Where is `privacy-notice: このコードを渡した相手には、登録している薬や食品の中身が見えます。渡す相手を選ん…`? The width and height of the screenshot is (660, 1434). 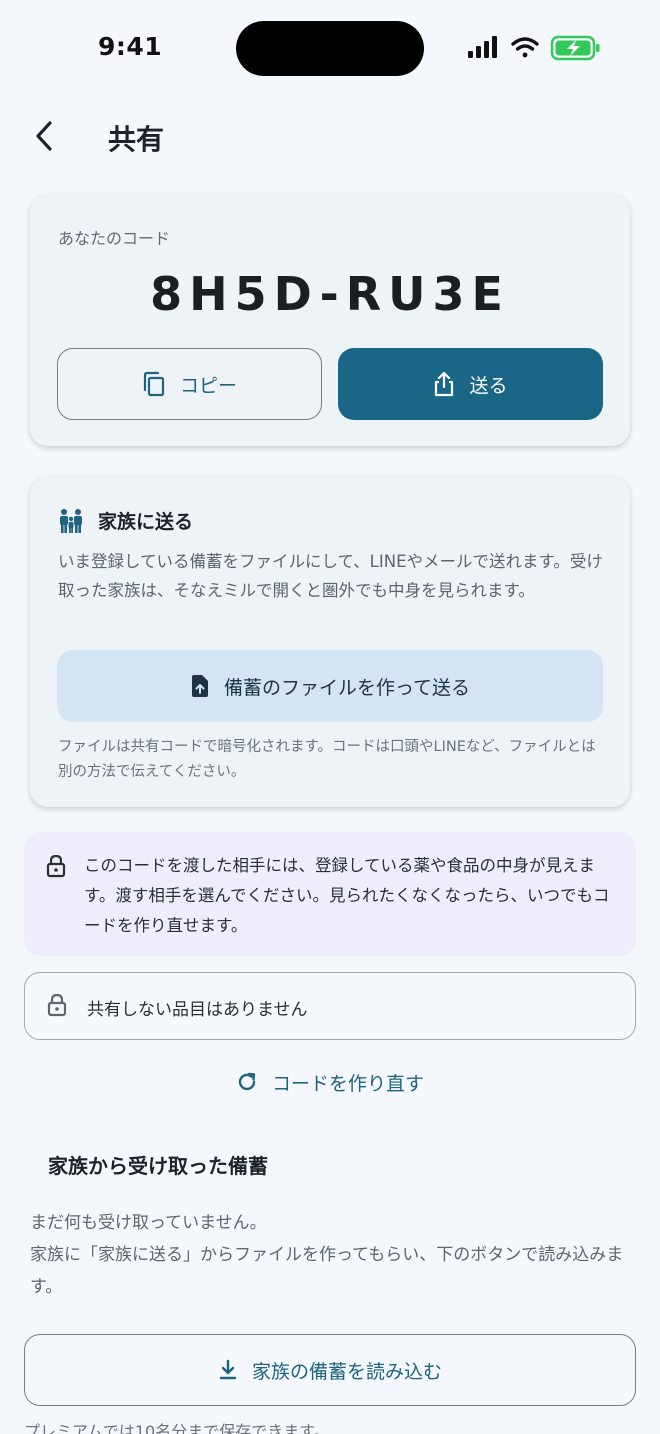
privacy-notice: このコードを渡した相手には、登録している薬や食品の中身が見えます。渡す相手を選ん… is located at coordinates (330, 894).